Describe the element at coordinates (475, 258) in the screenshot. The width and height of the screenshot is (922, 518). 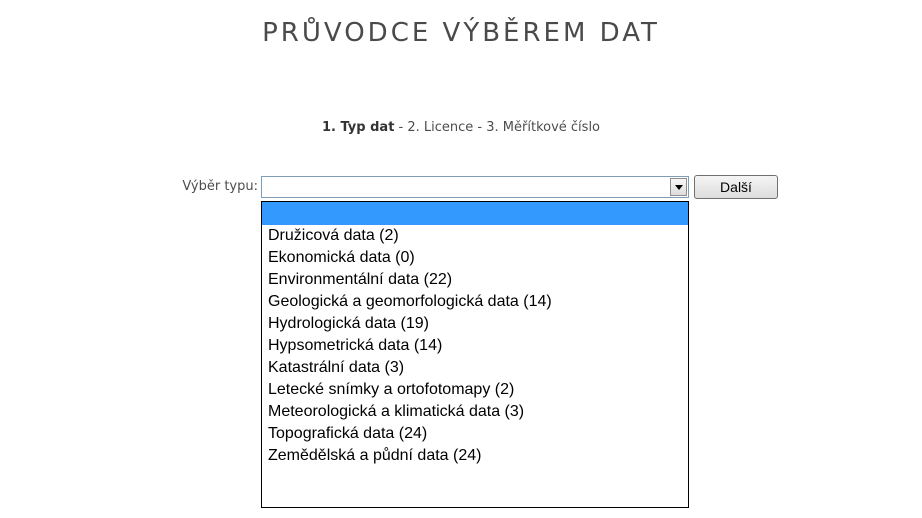
I see `dropdown-option: Ekonomická data (0)` at that location.